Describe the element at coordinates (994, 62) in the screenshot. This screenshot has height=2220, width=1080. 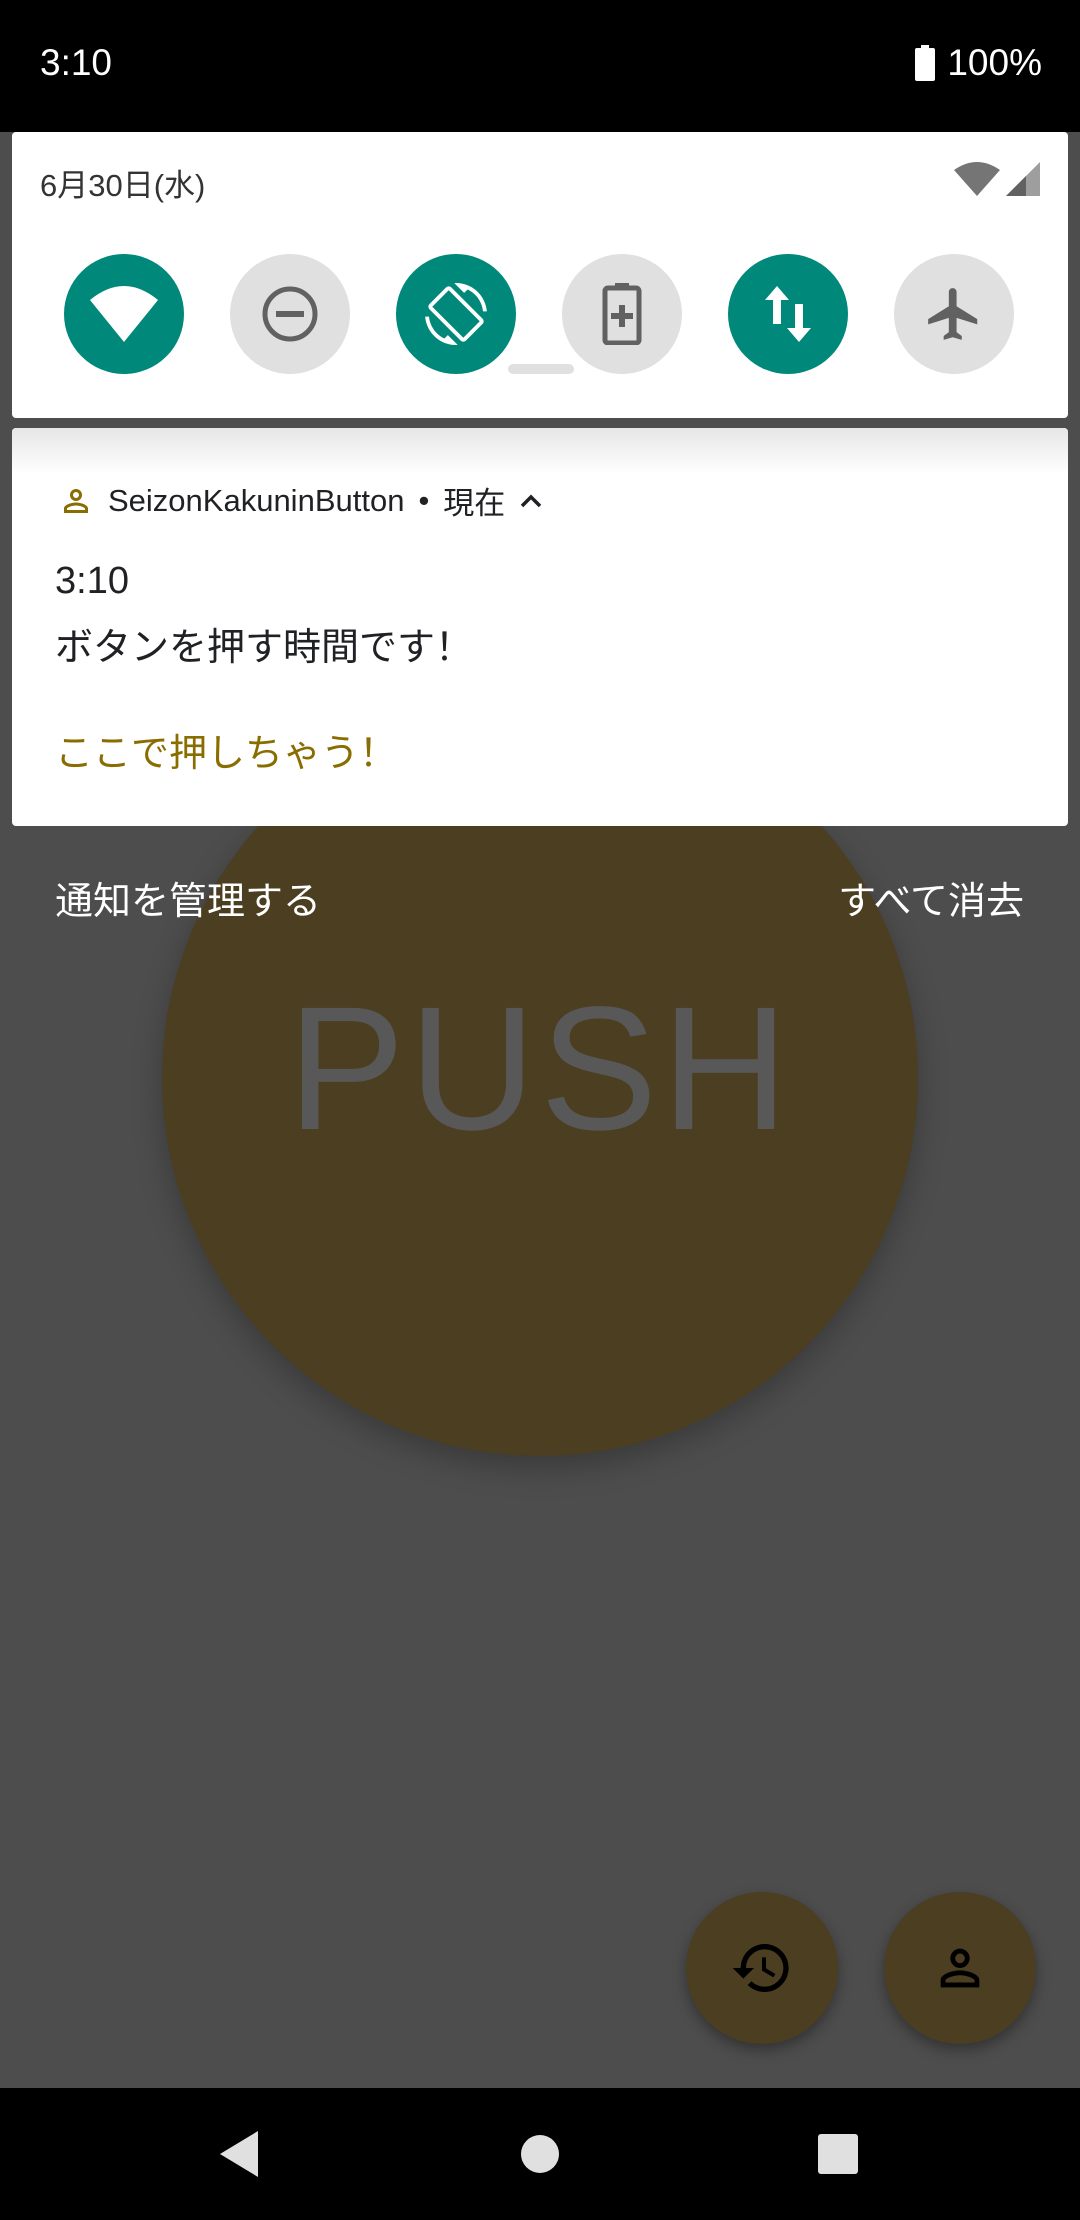
I see `battery-percent: 100%` at that location.